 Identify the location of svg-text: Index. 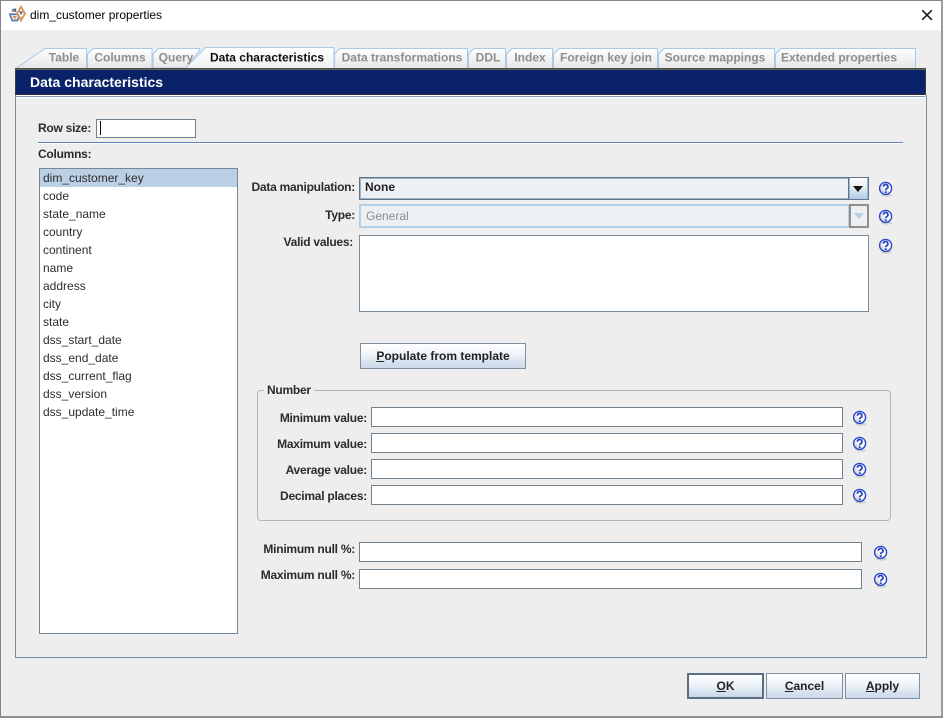
(530, 58).